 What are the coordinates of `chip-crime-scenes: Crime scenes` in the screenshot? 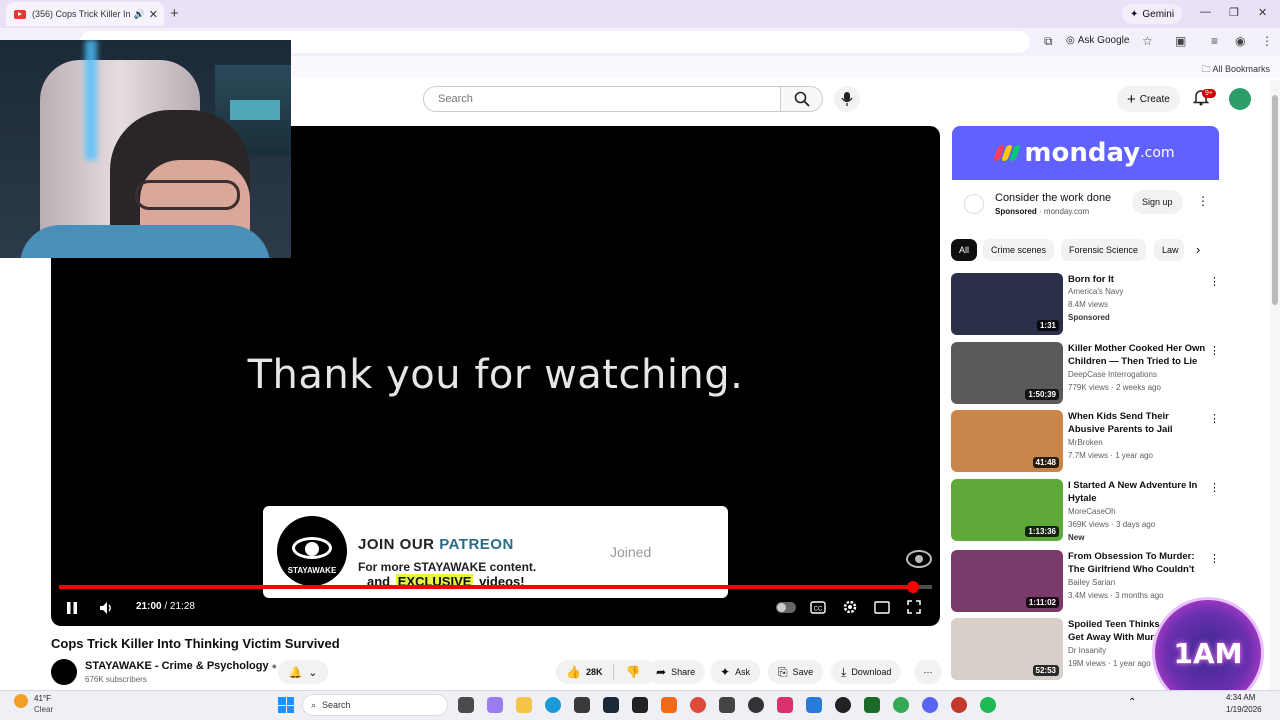 It's located at (1019, 250).